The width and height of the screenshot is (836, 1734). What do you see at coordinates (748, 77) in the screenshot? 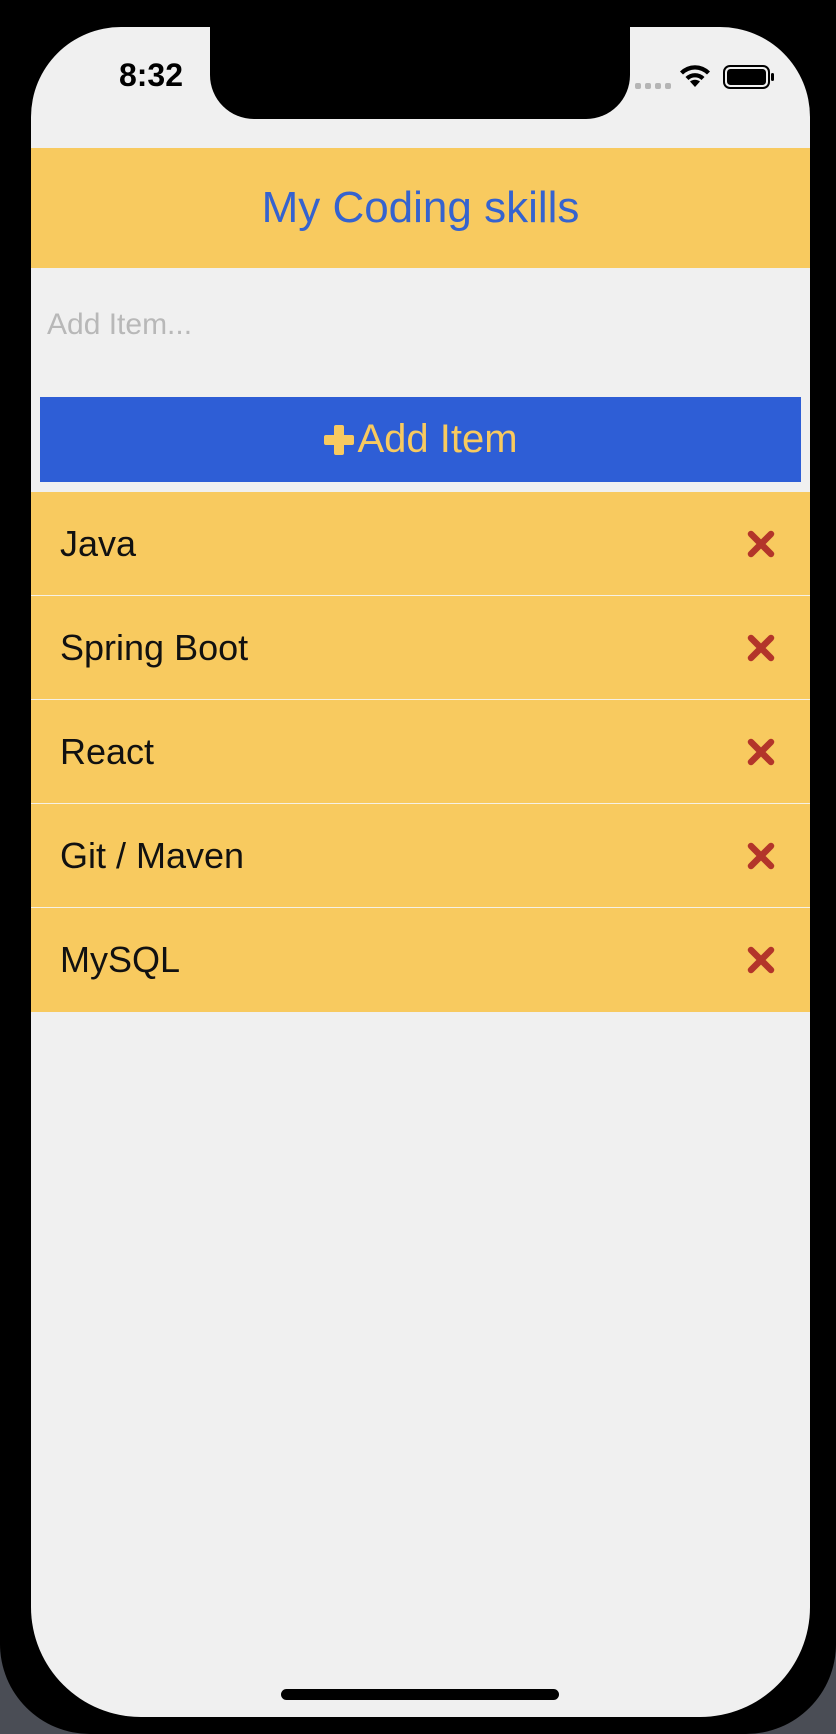
I see `battery-icon` at bounding box center [748, 77].